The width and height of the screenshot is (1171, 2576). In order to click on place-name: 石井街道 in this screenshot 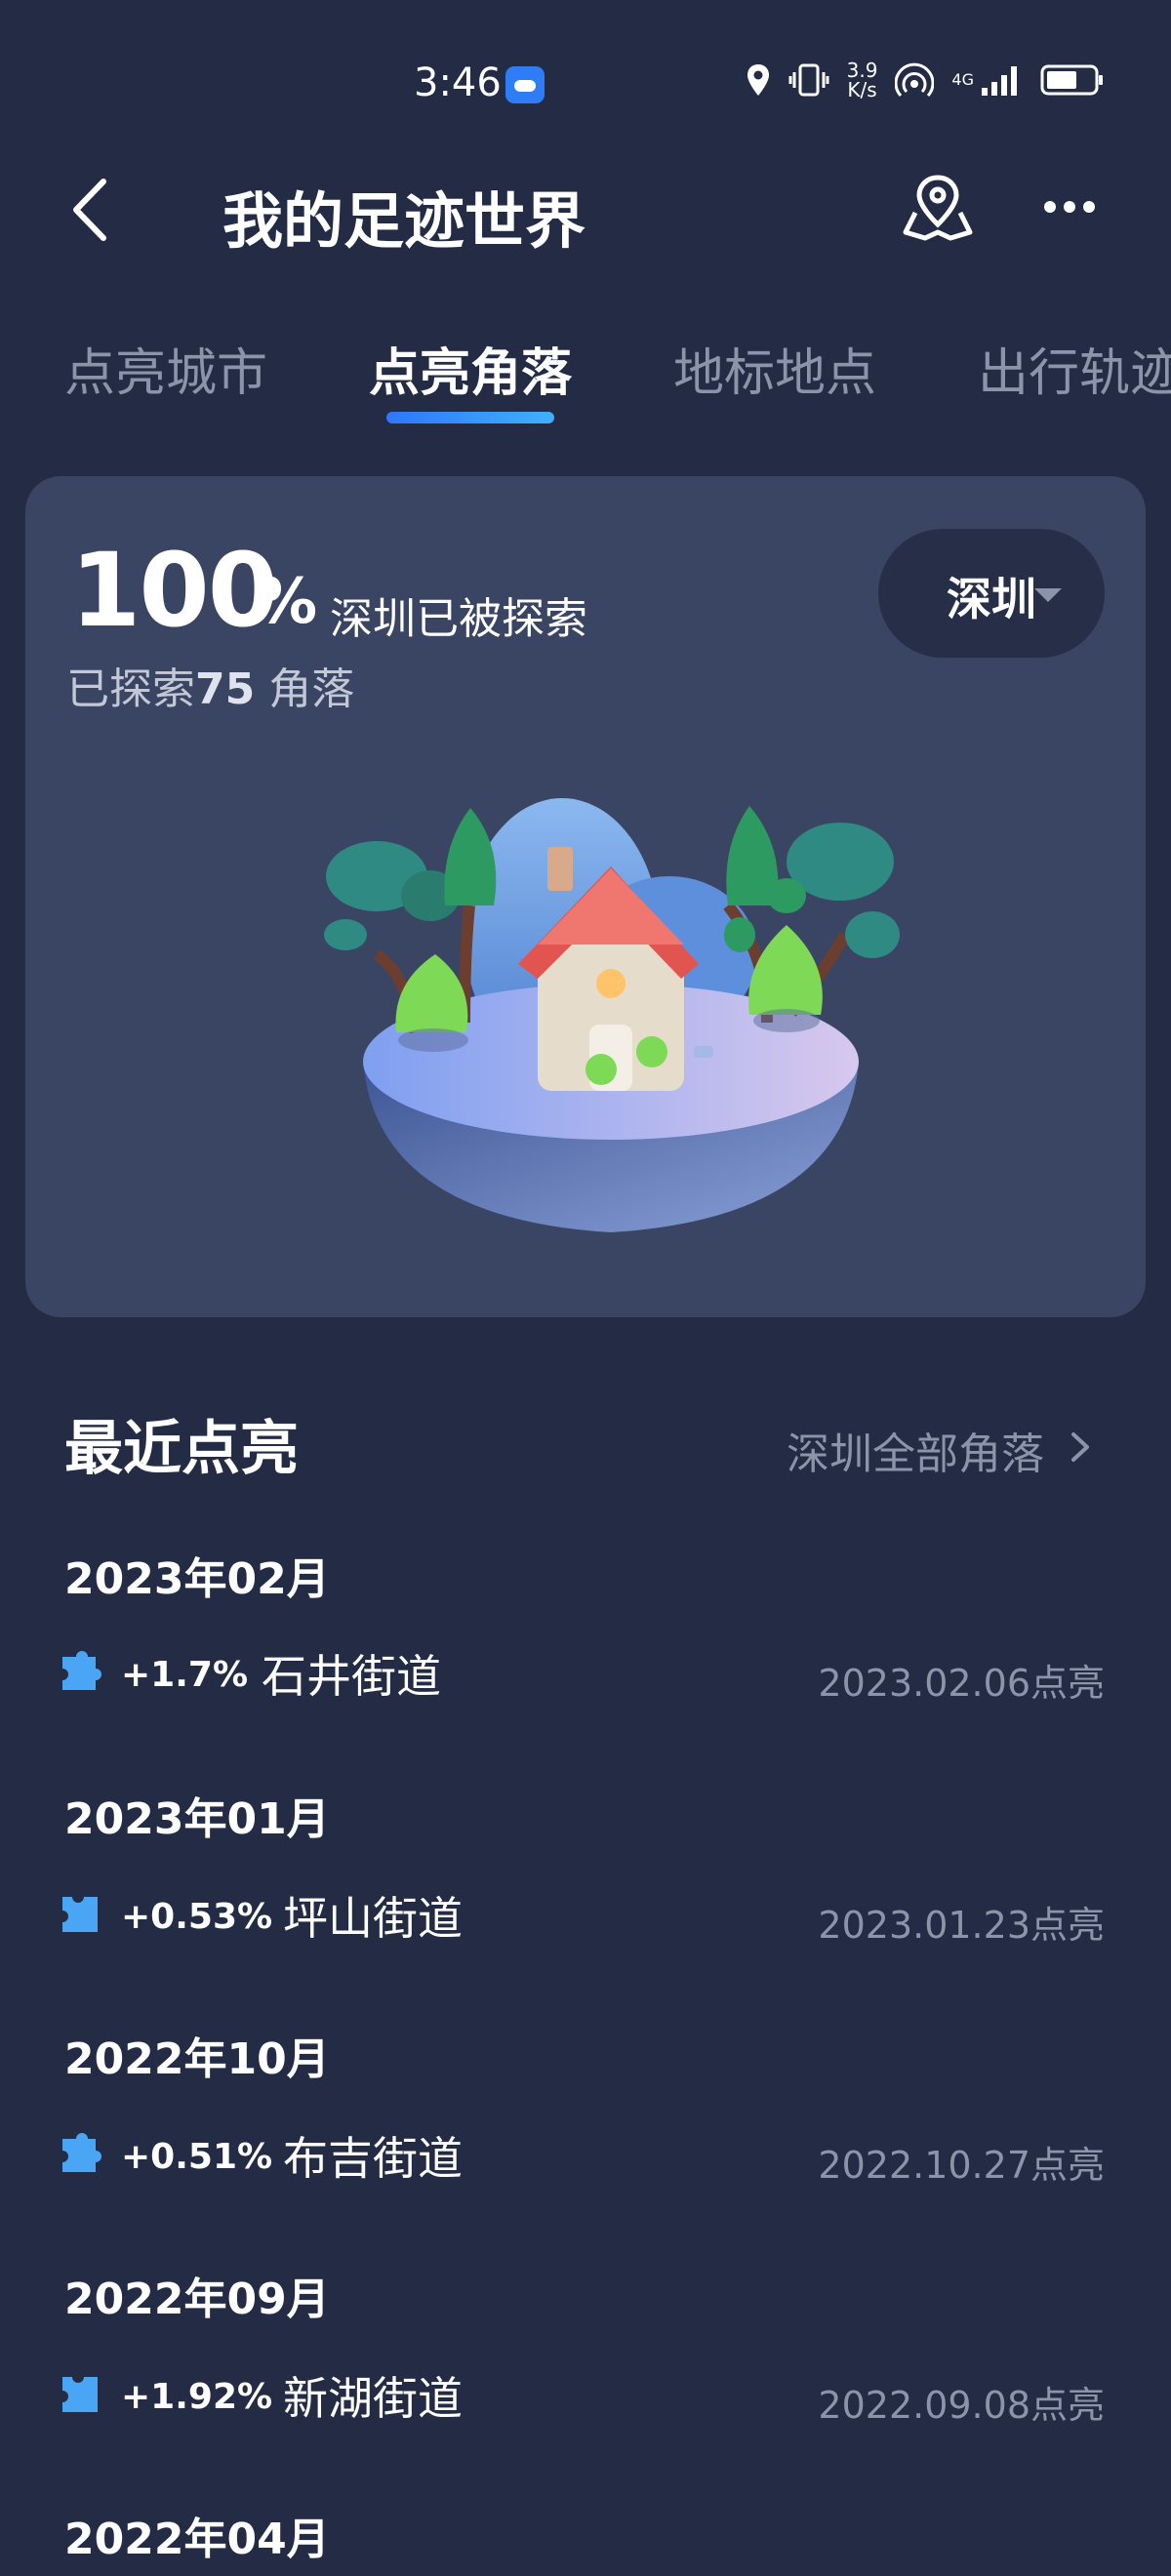, I will do `click(351, 1676)`.